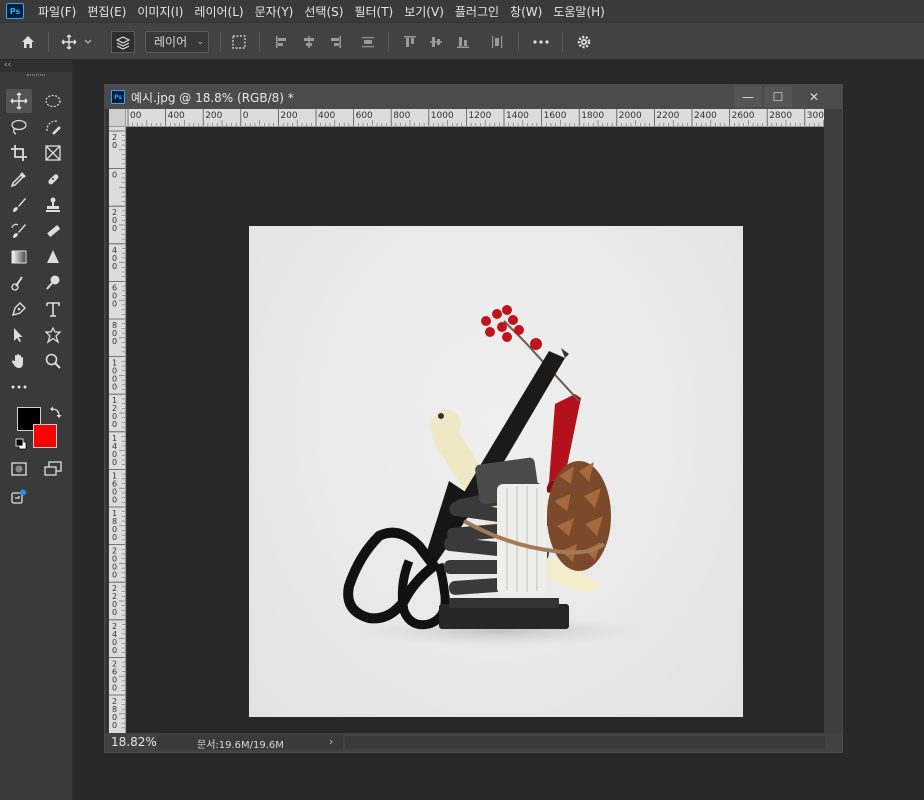 The height and width of the screenshot is (800, 924). Describe the element at coordinates (28, 42) in the screenshot. I see `home-icon` at that location.